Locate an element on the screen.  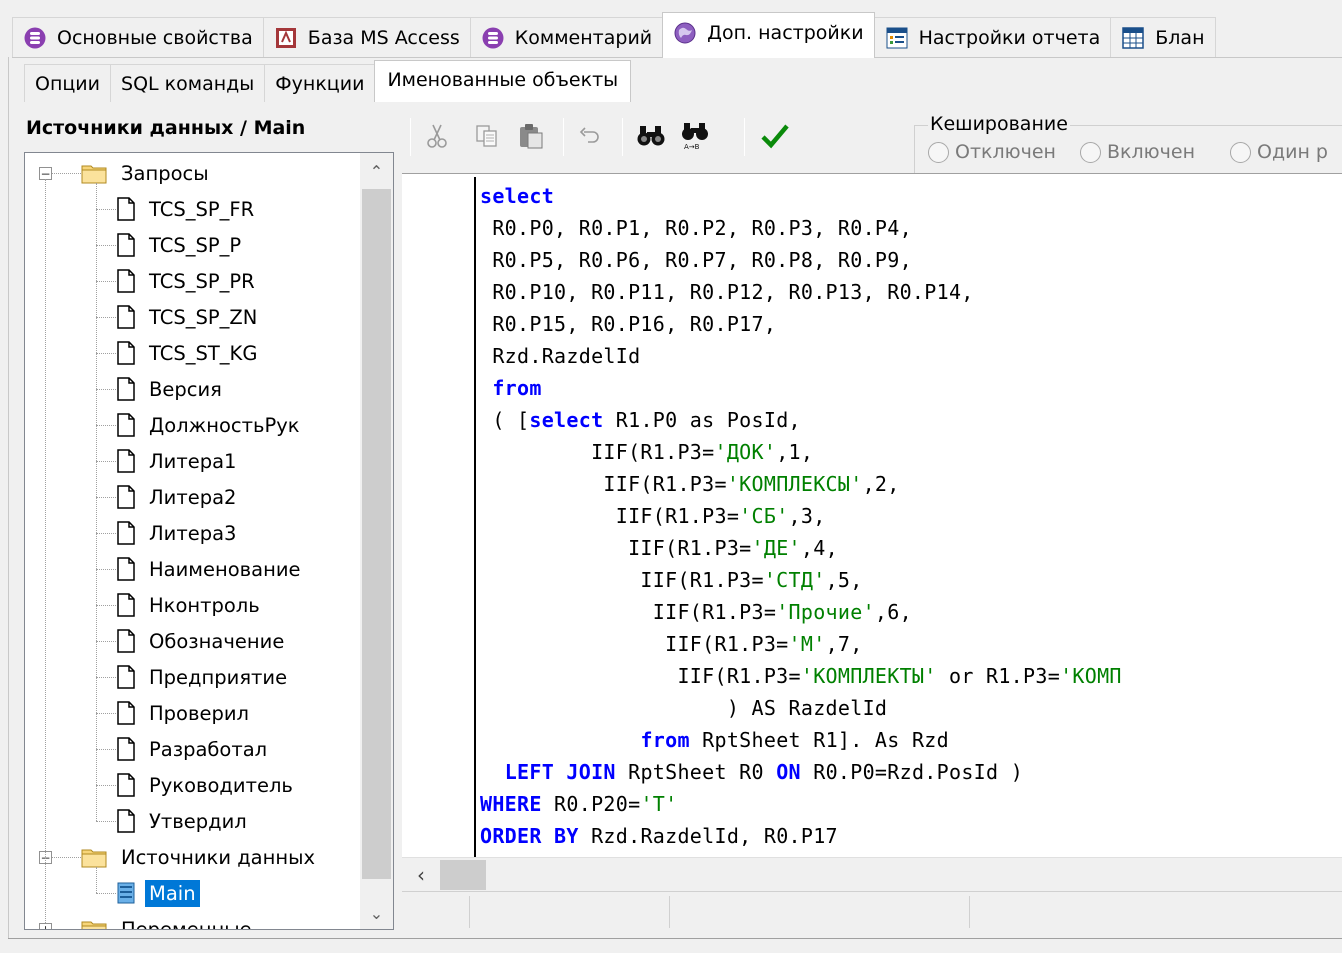
tree-item-query: TCS_SP_ZN is located at coordinates (189, 317).